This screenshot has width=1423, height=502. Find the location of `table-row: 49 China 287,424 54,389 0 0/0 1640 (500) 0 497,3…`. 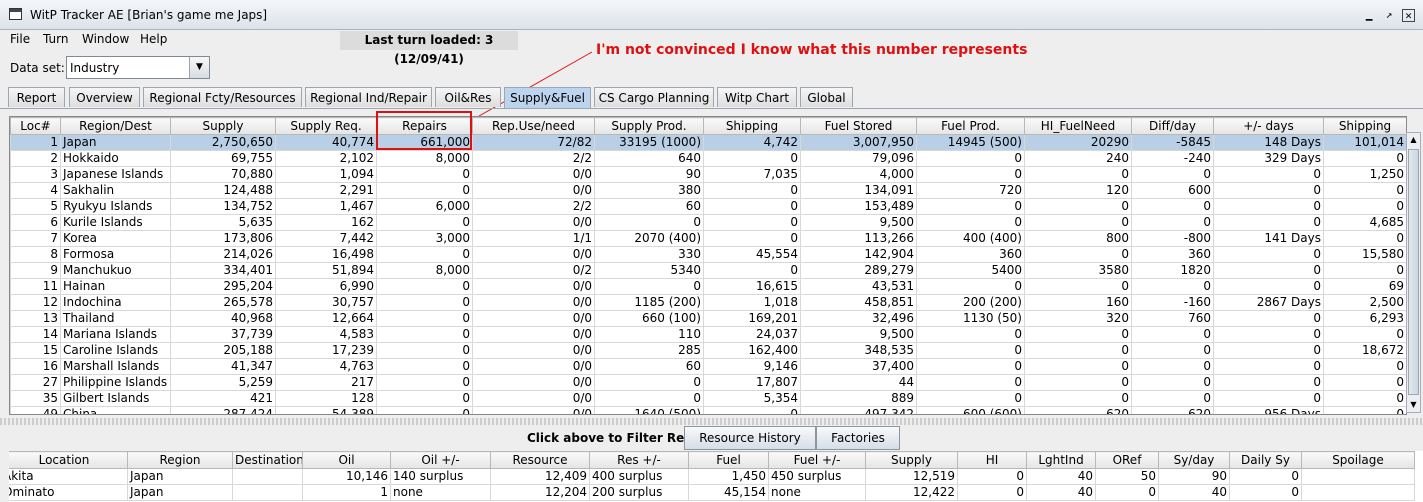

table-row: 49 China 287,424 54,389 0 0/0 1640 (500) 0 497,3… is located at coordinates (708, 410).